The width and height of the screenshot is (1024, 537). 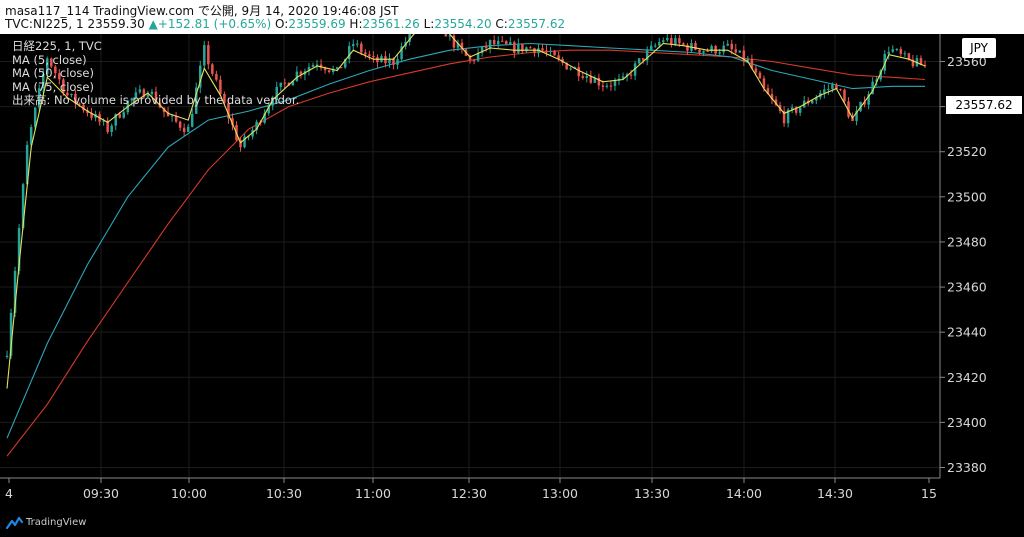 I want to click on tradingview-logo-icon, so click(x=14, y=523).